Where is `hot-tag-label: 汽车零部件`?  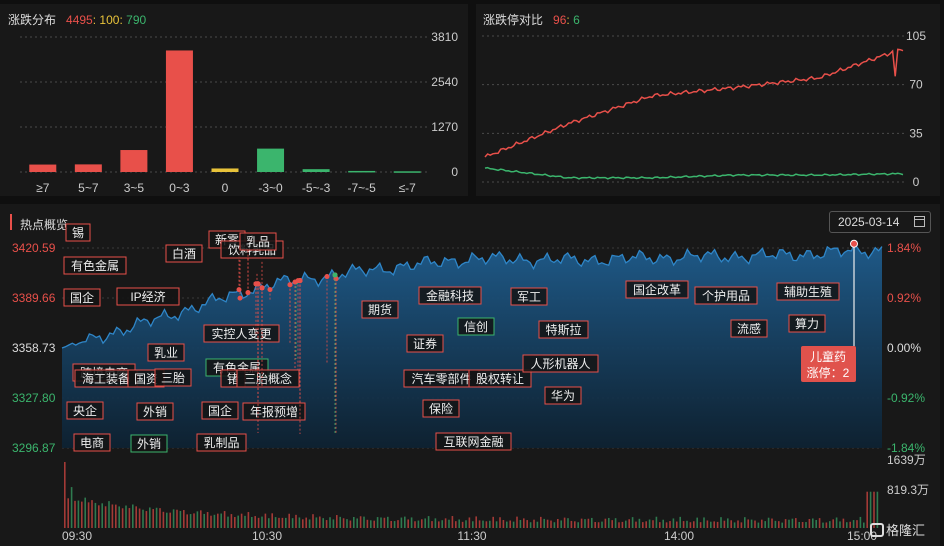 hot-tag-label: 汽车零部件 is located at coordinates (441, 378).